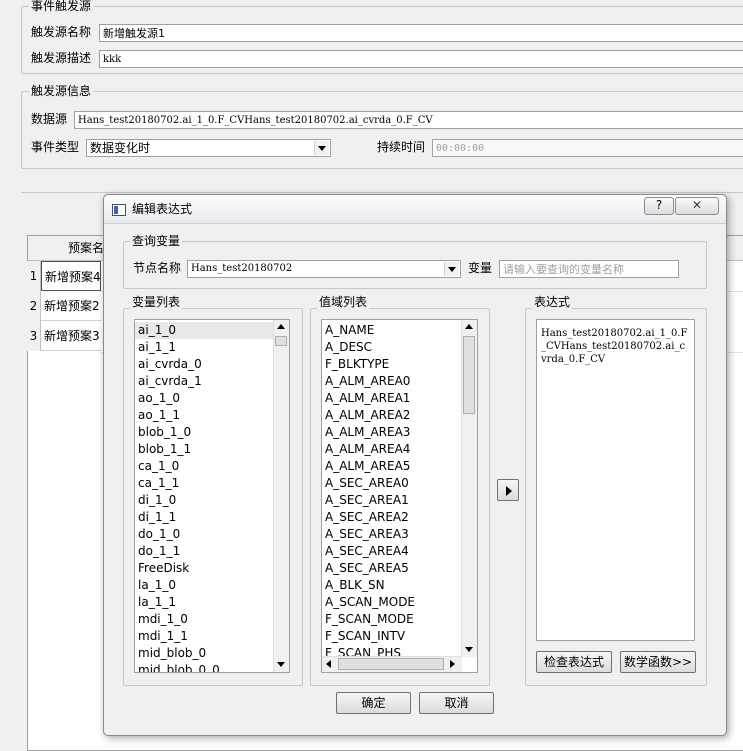 This screenshot has width=743, height=751. What do you see at coordinates (391, 432) in the screenshot?
I see `list-item: A_ALM_AREA3` at bounding box center [391, 432].